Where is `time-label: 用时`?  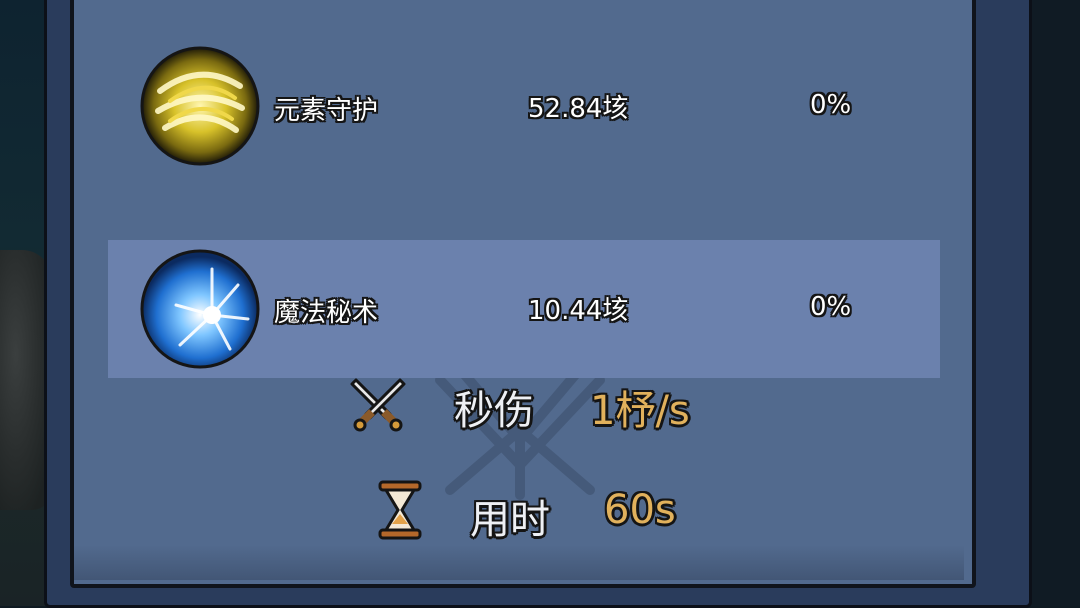
time-label: 用时 is located at coordinates (510, 520).